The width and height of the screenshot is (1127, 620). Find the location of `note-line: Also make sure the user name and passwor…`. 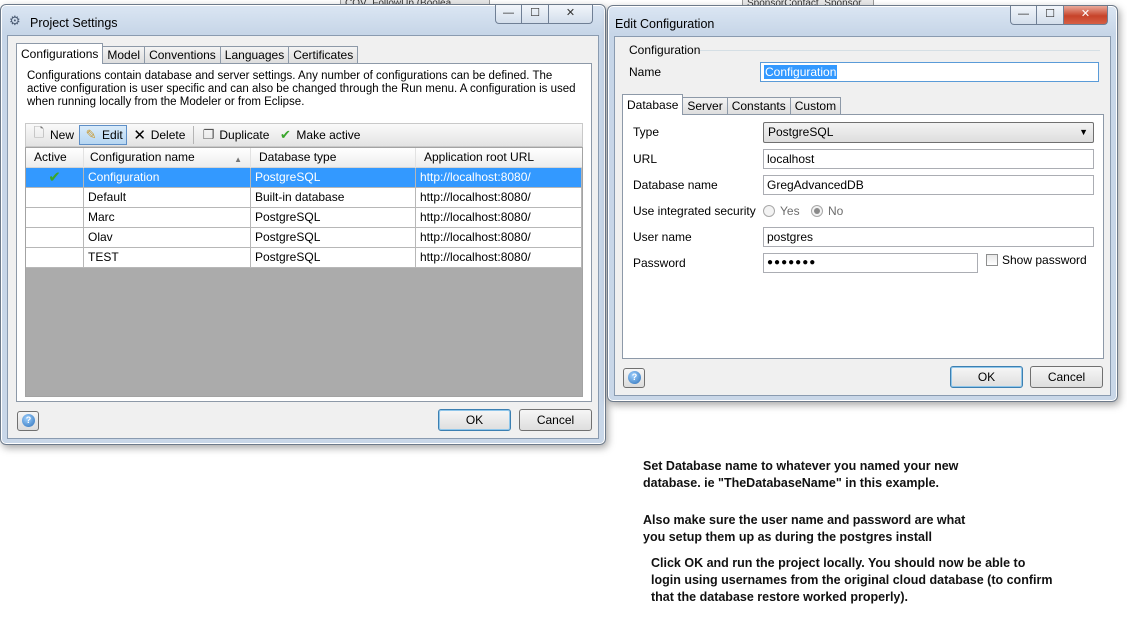

note-line: Also make sure the user name and passwor… is located at coordinates (804, 520).